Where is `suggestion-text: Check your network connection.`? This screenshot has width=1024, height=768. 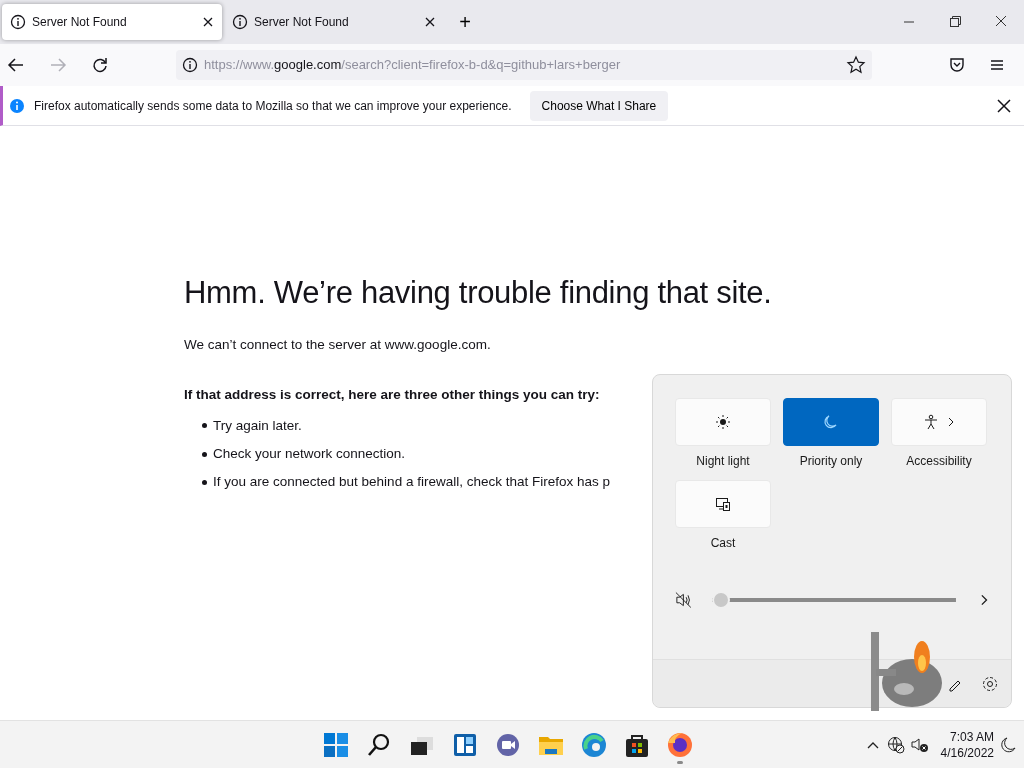
suggestion-text: Check your network connection. is located at coordinates (309, 453).